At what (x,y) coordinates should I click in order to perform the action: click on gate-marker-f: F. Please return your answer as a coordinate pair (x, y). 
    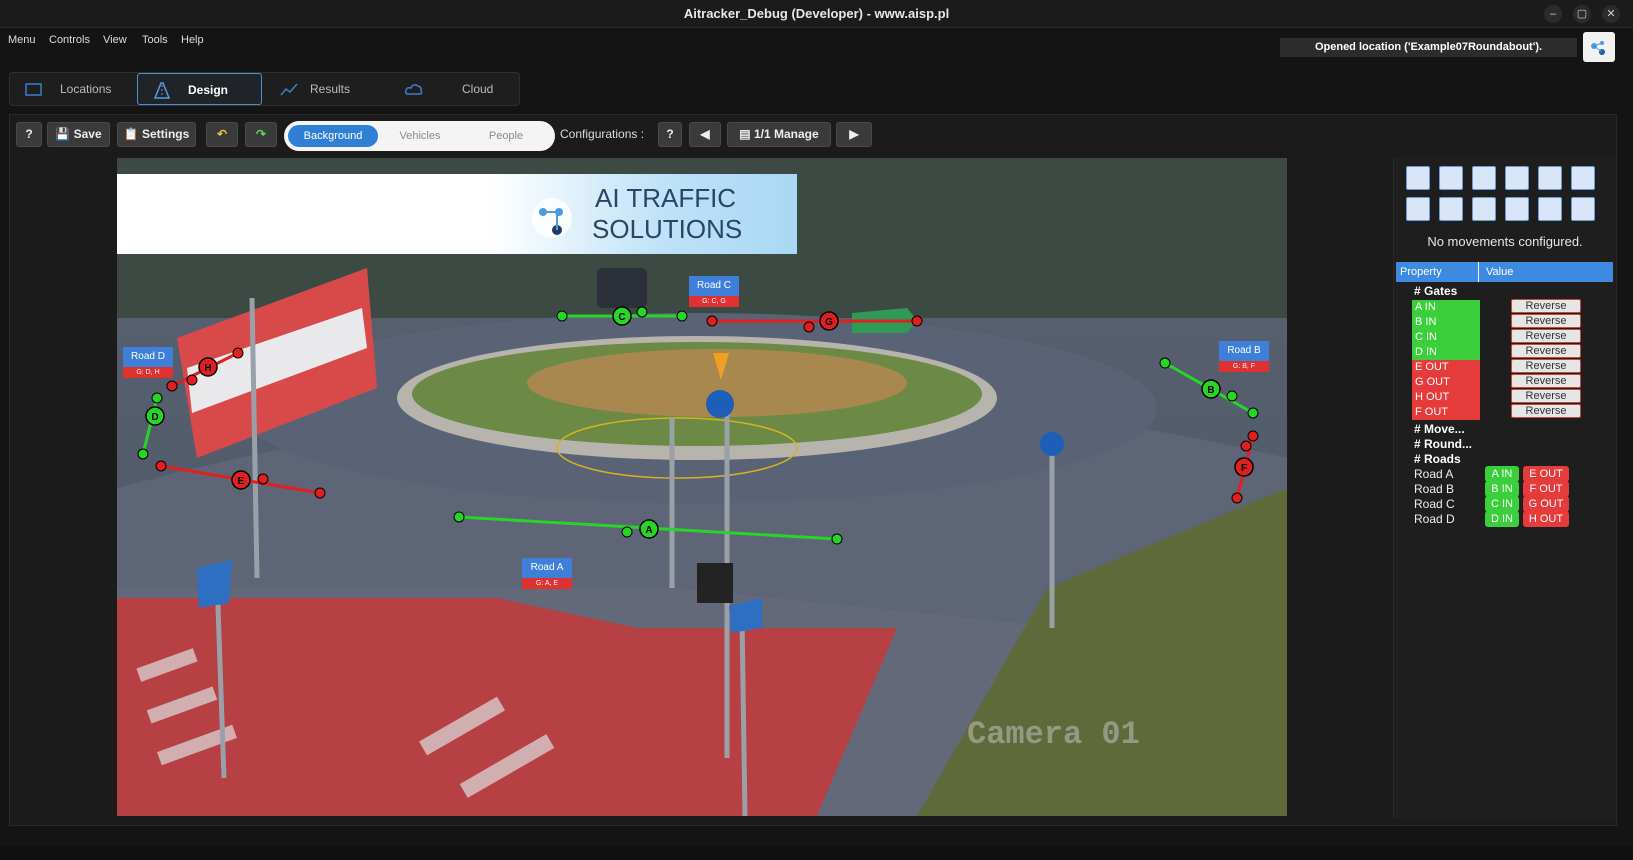
    Looking at the image, I should click on (1244, 468).